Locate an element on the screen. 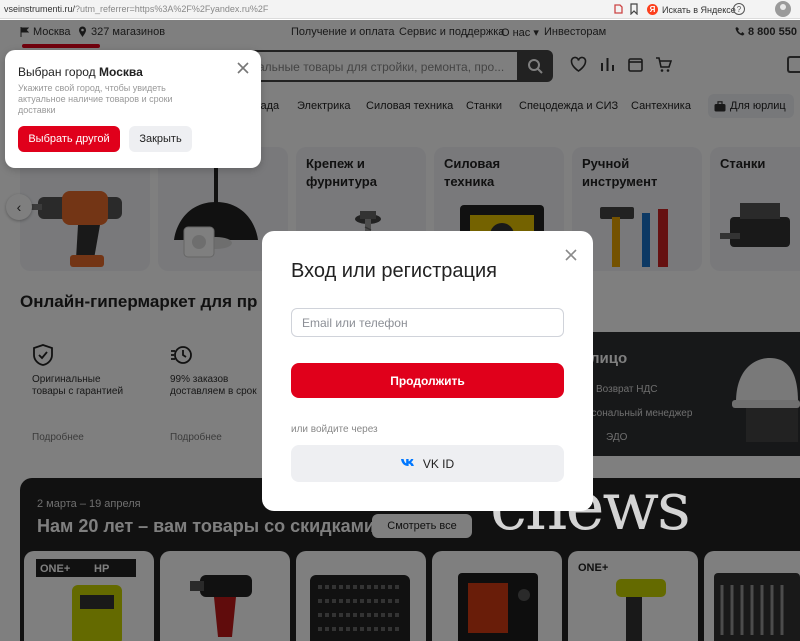  profile-avatar is located at coordinates (783, 9).